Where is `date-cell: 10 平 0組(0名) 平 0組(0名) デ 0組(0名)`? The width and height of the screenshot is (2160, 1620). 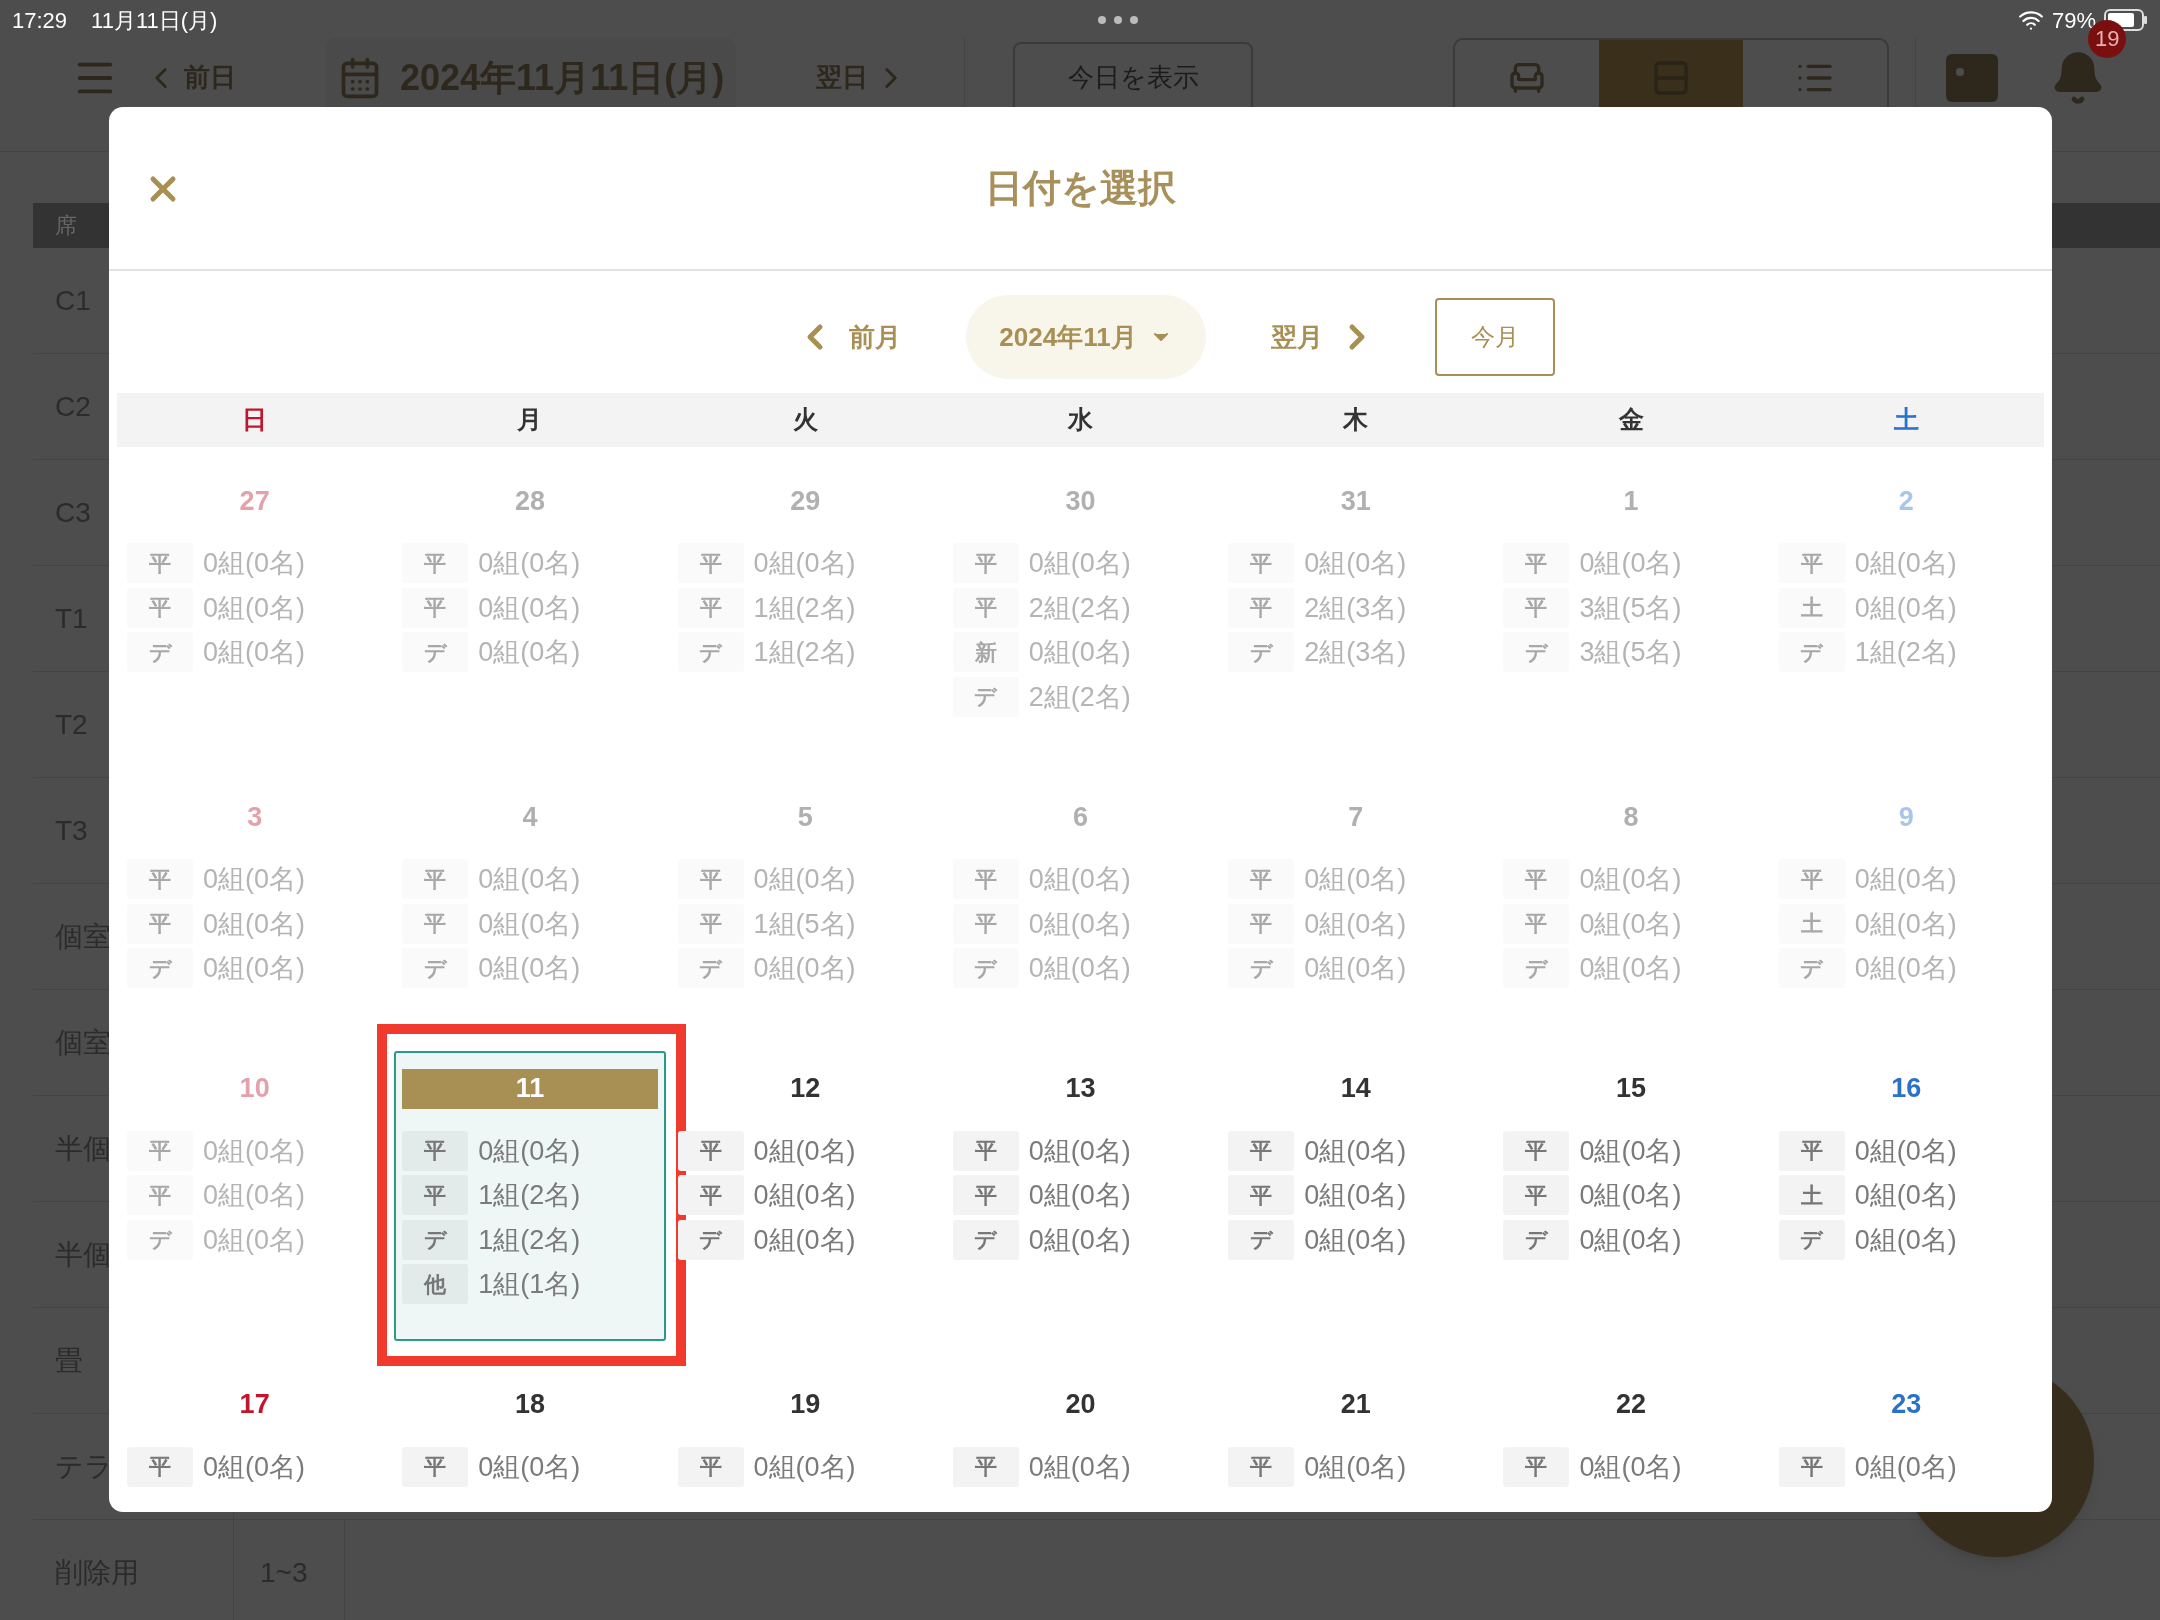 date-cell: 10 平 0組(0名) 平 0組(0名) デ 0組(0名) is located at coordinates (255, 1173).